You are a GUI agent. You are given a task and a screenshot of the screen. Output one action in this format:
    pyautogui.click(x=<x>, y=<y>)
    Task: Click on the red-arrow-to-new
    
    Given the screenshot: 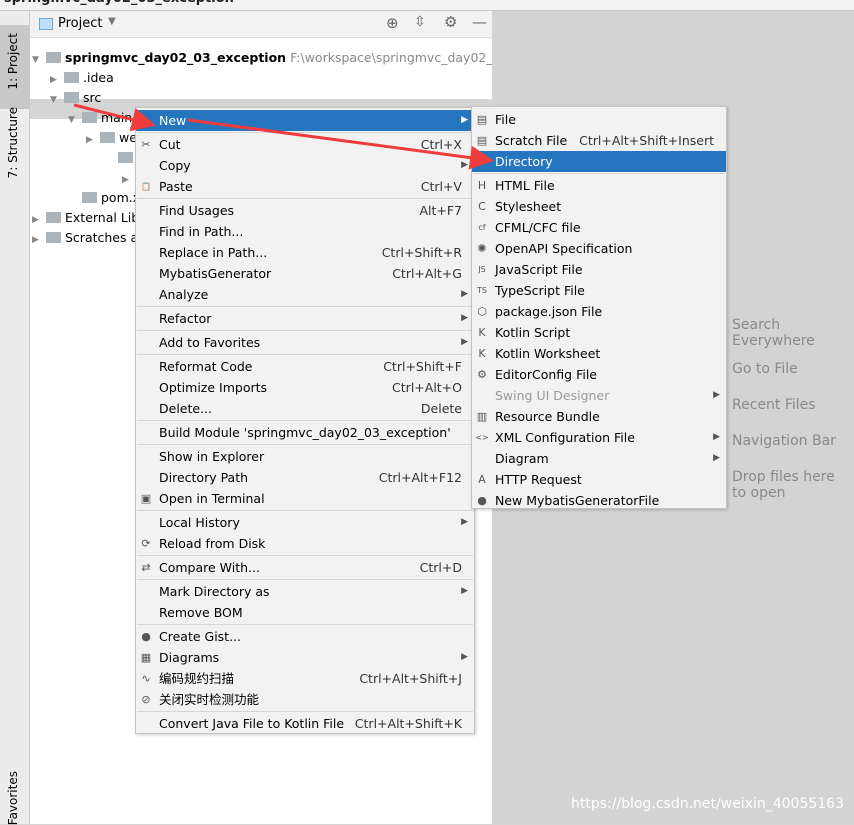 What is the action you would take?
    pyautogui.click(x=114, y=117)
    